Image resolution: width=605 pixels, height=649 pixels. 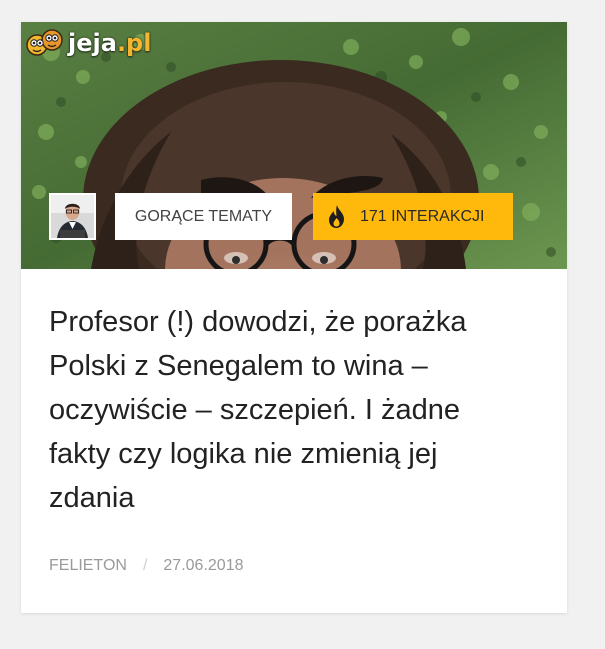 I want to click on article-meta: FELIETON / 27.06.2018, so click(x=146, y=566).